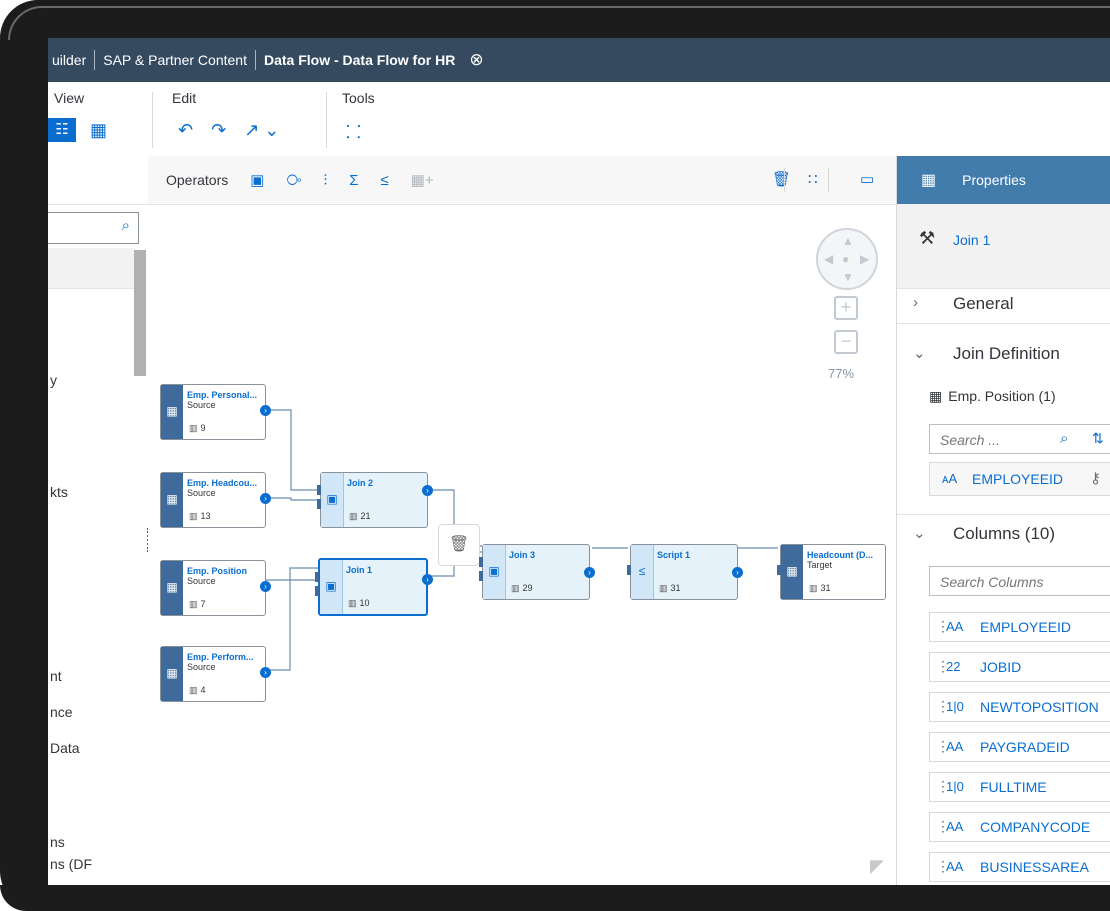 This screenshot has height=911, width=1110. Describe the element at coordinates (360, 483) in the screenshot. I see `node-name: Join 2` at that location.